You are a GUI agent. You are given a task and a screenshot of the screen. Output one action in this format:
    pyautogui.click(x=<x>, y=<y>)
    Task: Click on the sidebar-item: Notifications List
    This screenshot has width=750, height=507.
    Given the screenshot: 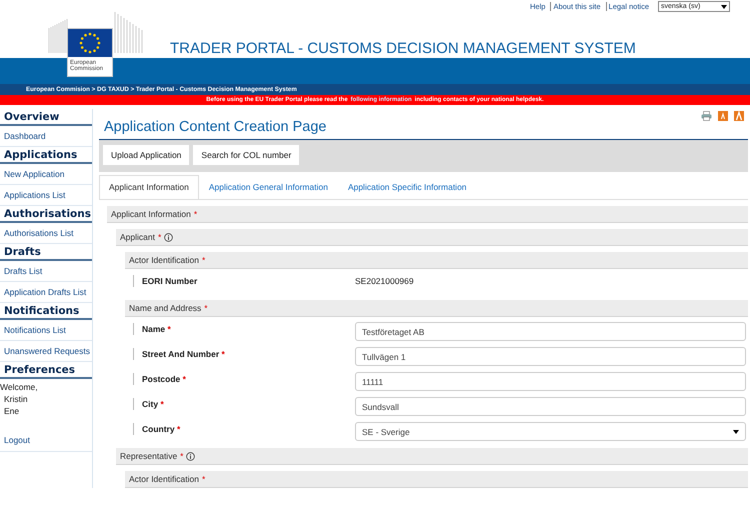 What is the action you would take?
    pyautogui.click(x=46, y=330)
    